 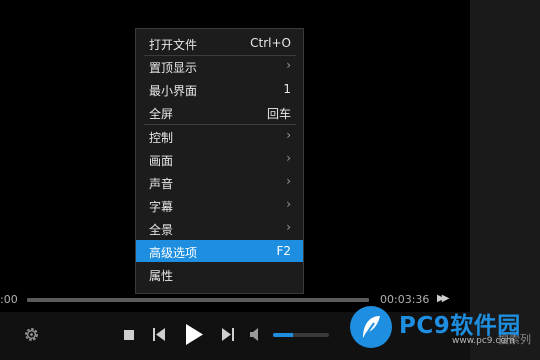 What do you see at coordinates (270, 43) in the screenshot?
I see `menu-item-shortcut: Ctrl+O` at bounding box center [270, 43].